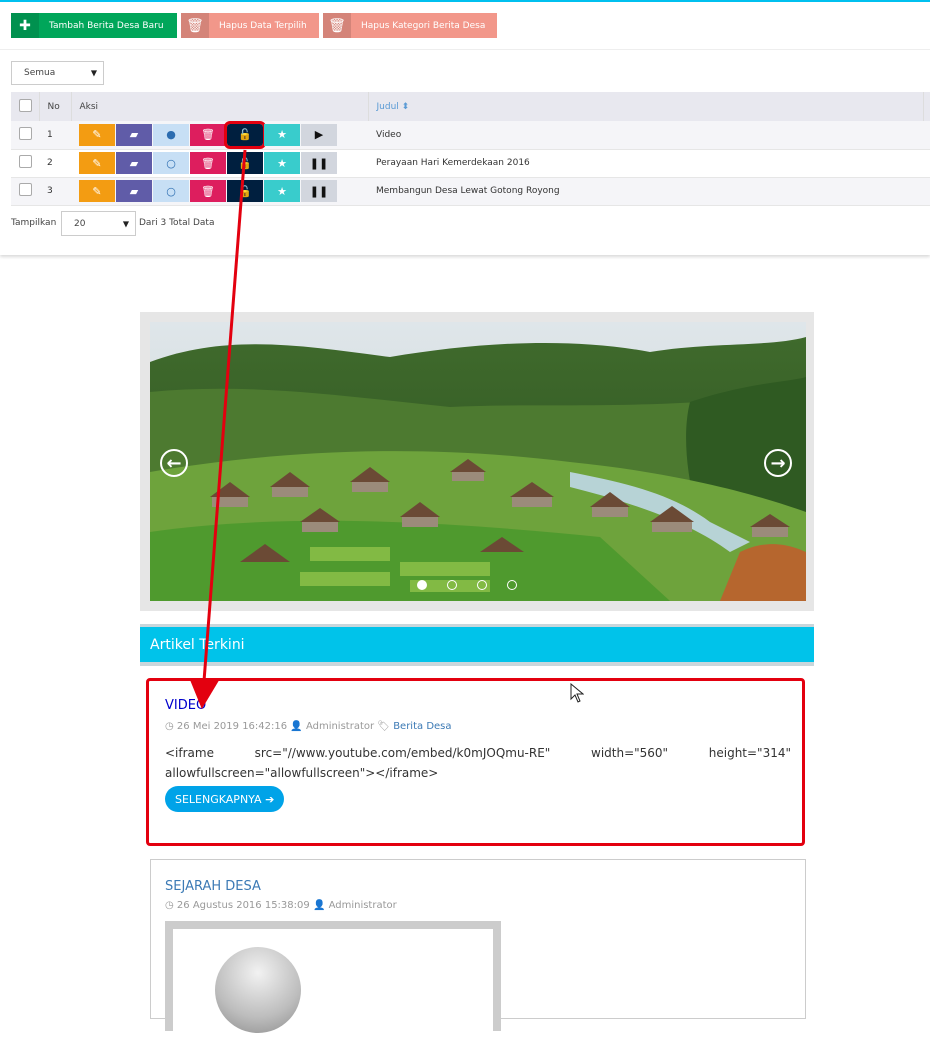  What do you see at coordinates (477, 645) in the screenshot?
I see `section-header: Artikel Terkini` at bounding box center [477, 645].